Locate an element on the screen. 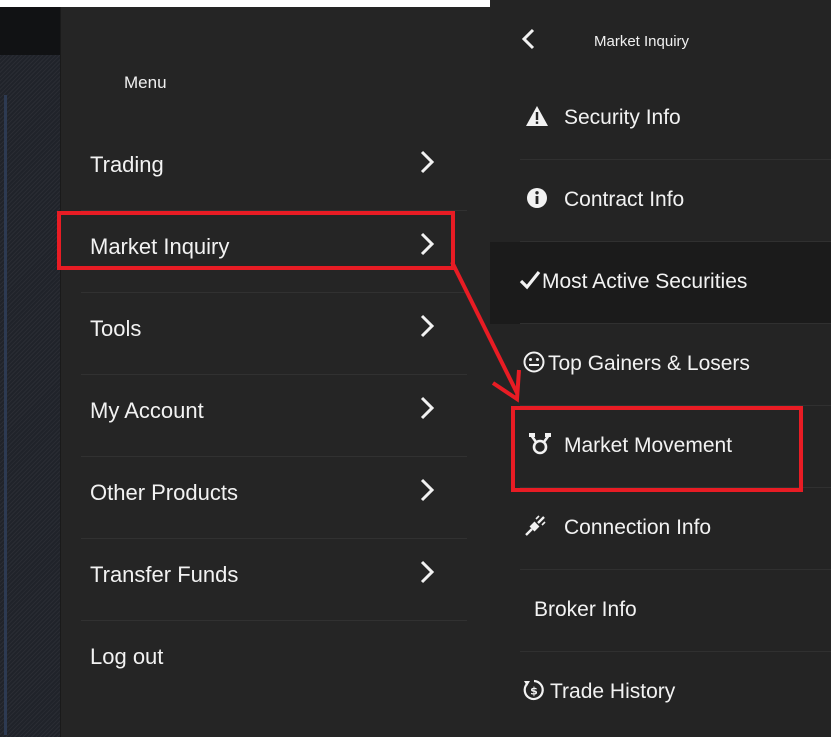 The image size is (831, 737). submenu-item-connection-info: Connection Info is located at coordinates (660, 529).